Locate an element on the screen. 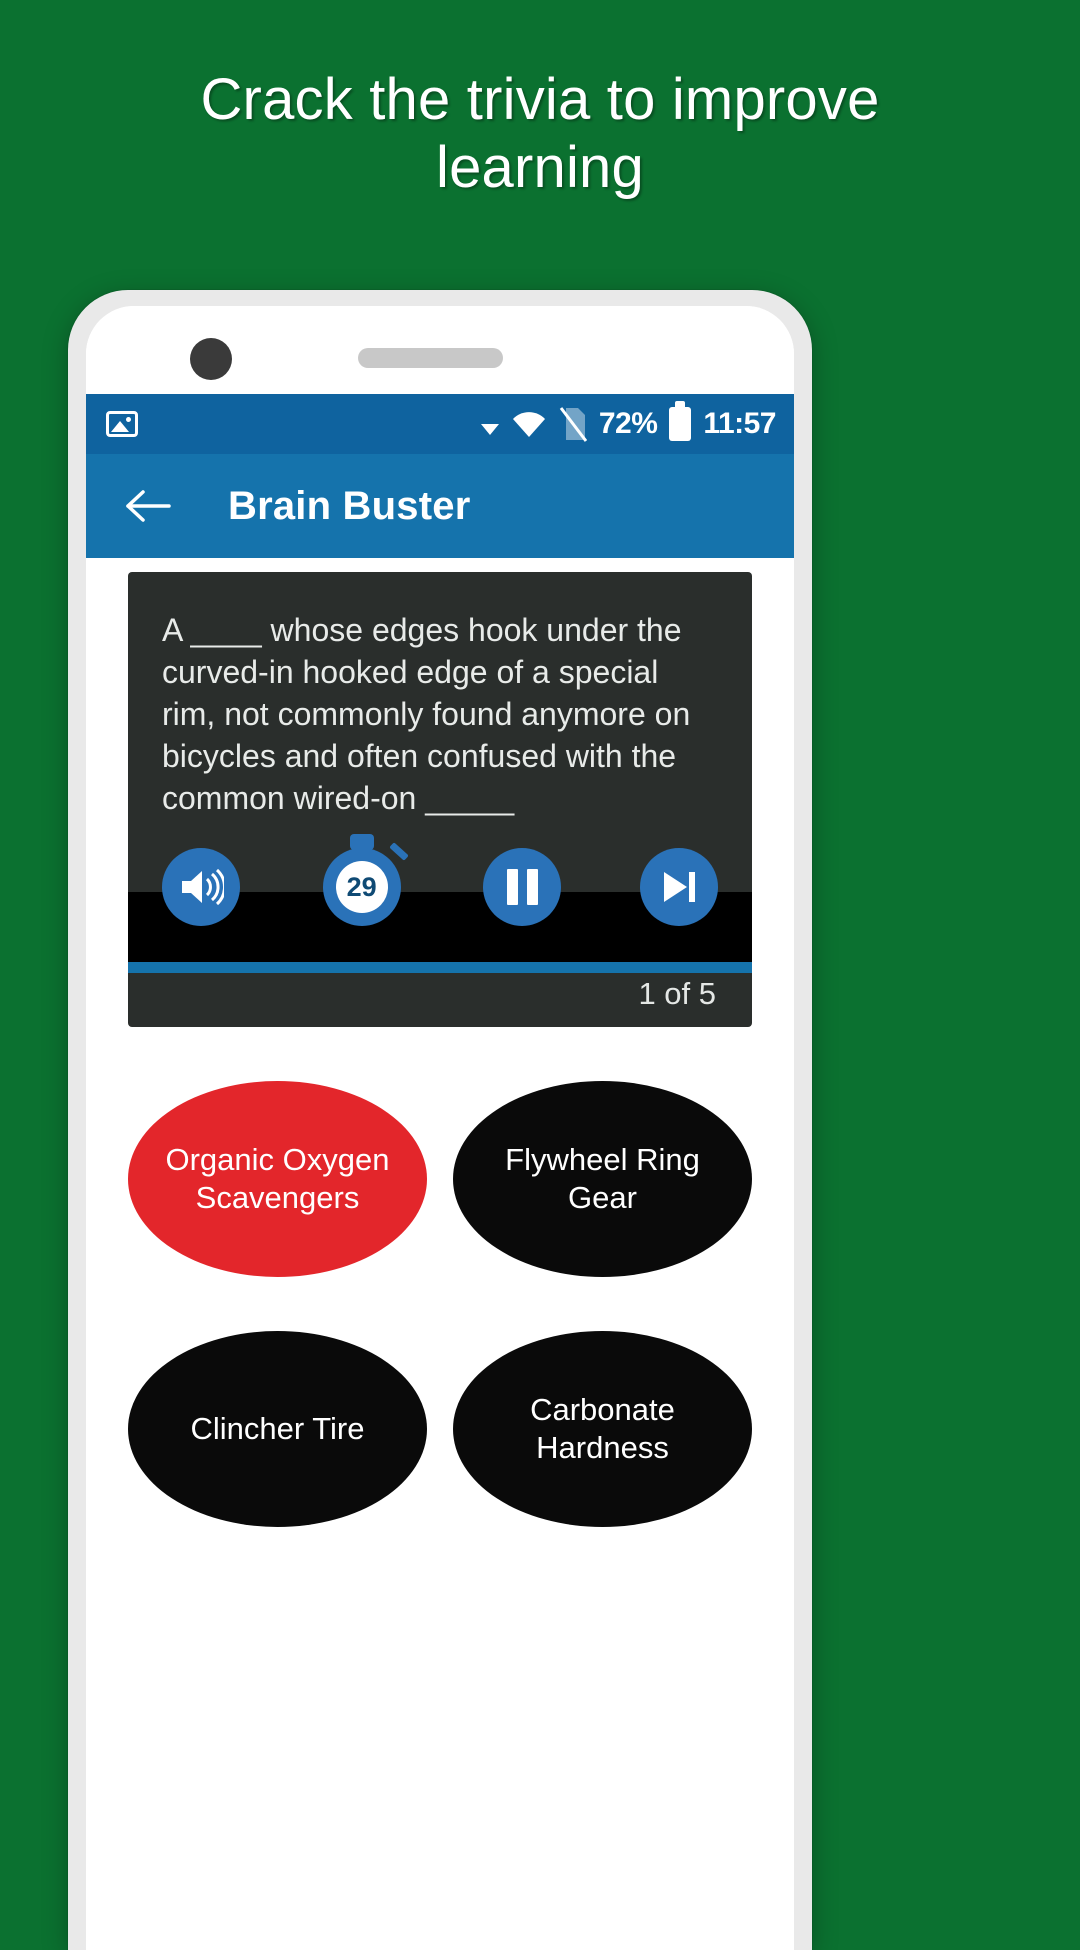 Image resolution: width=1080 pixels, height=1950 pixels. answer-label: Clincher Tire is located at coordinates (277, 1429).